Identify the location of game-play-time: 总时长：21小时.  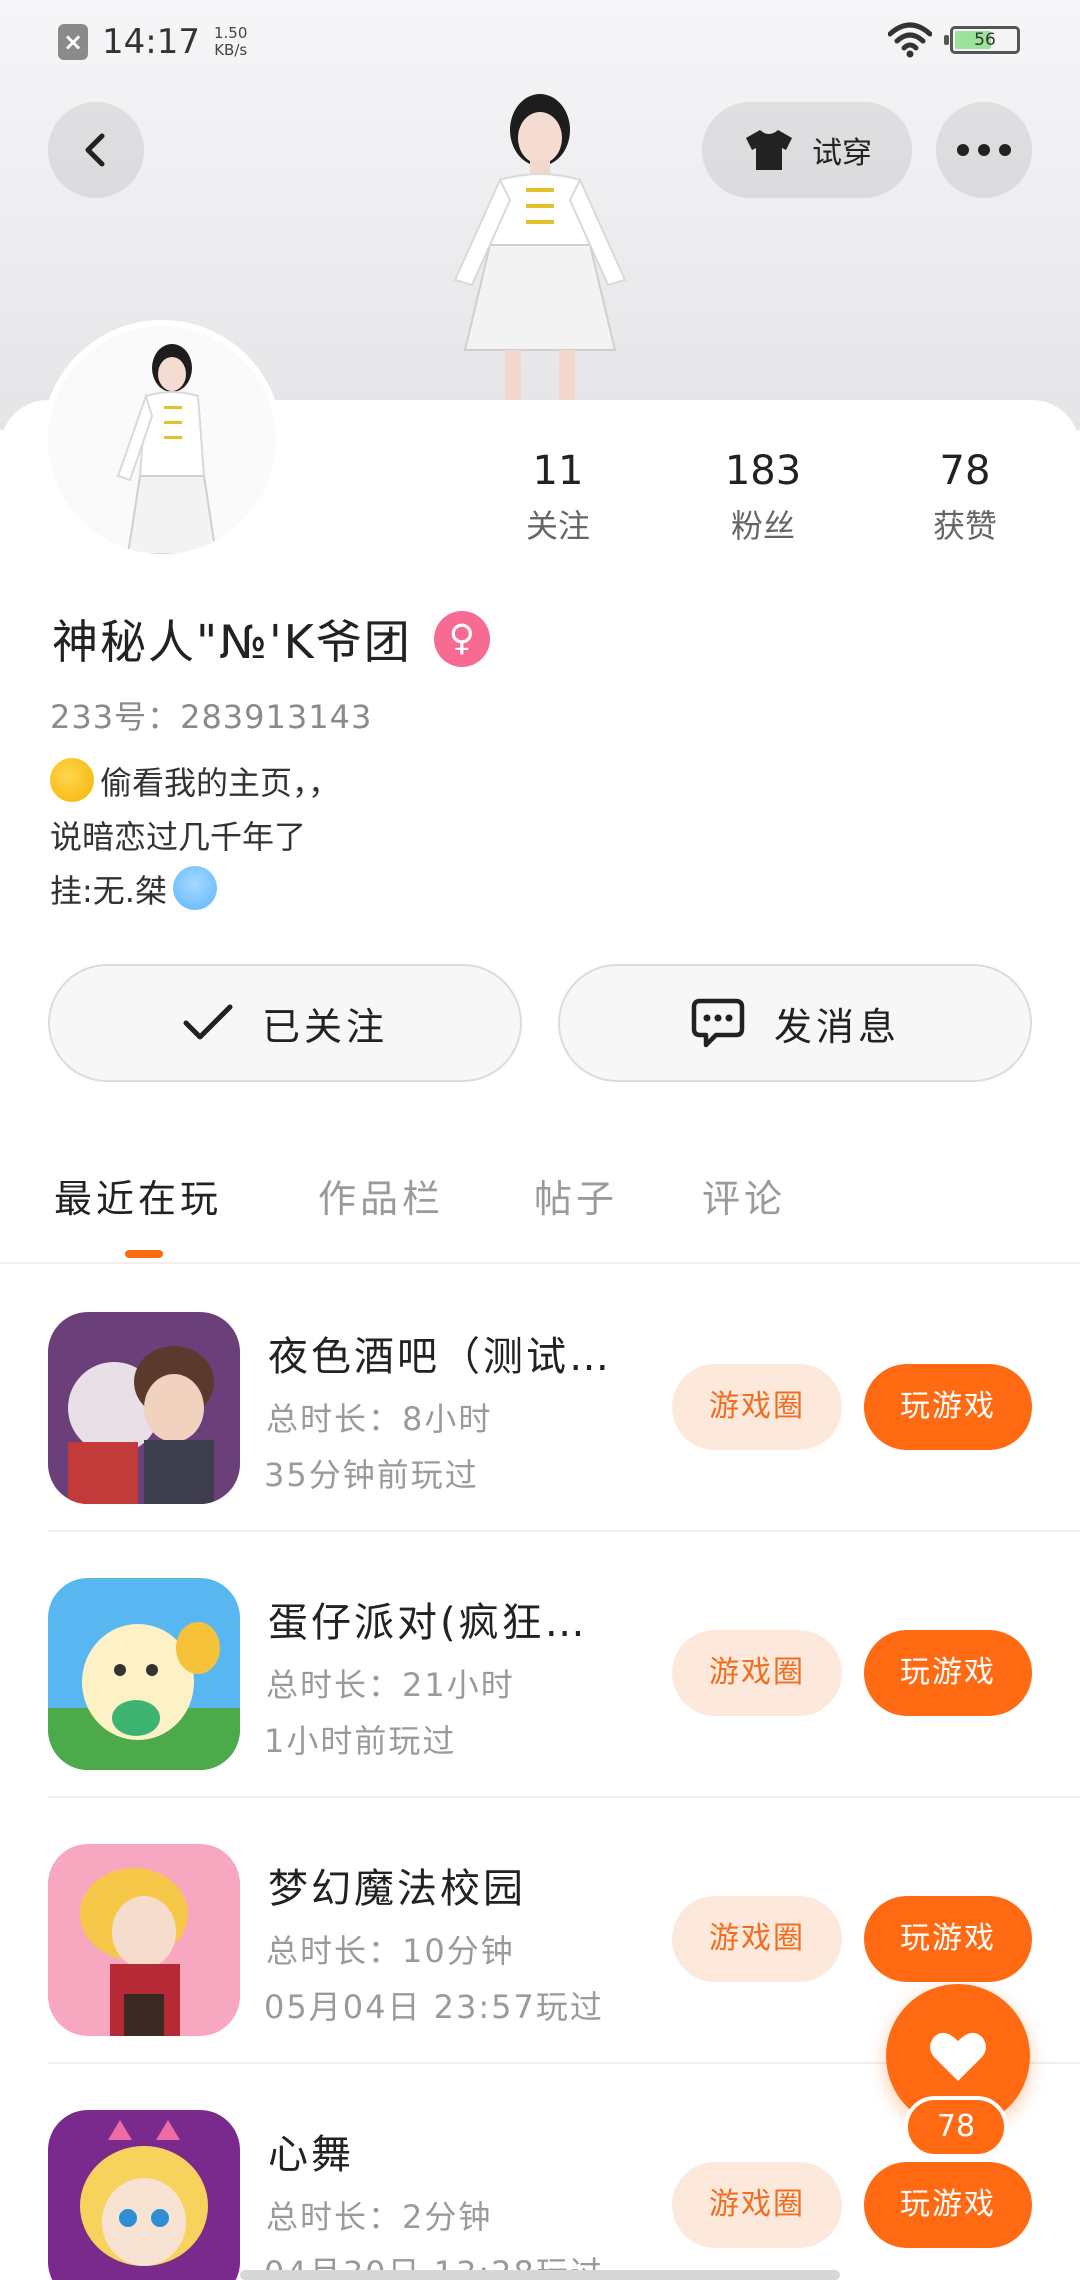
(390, 1685).